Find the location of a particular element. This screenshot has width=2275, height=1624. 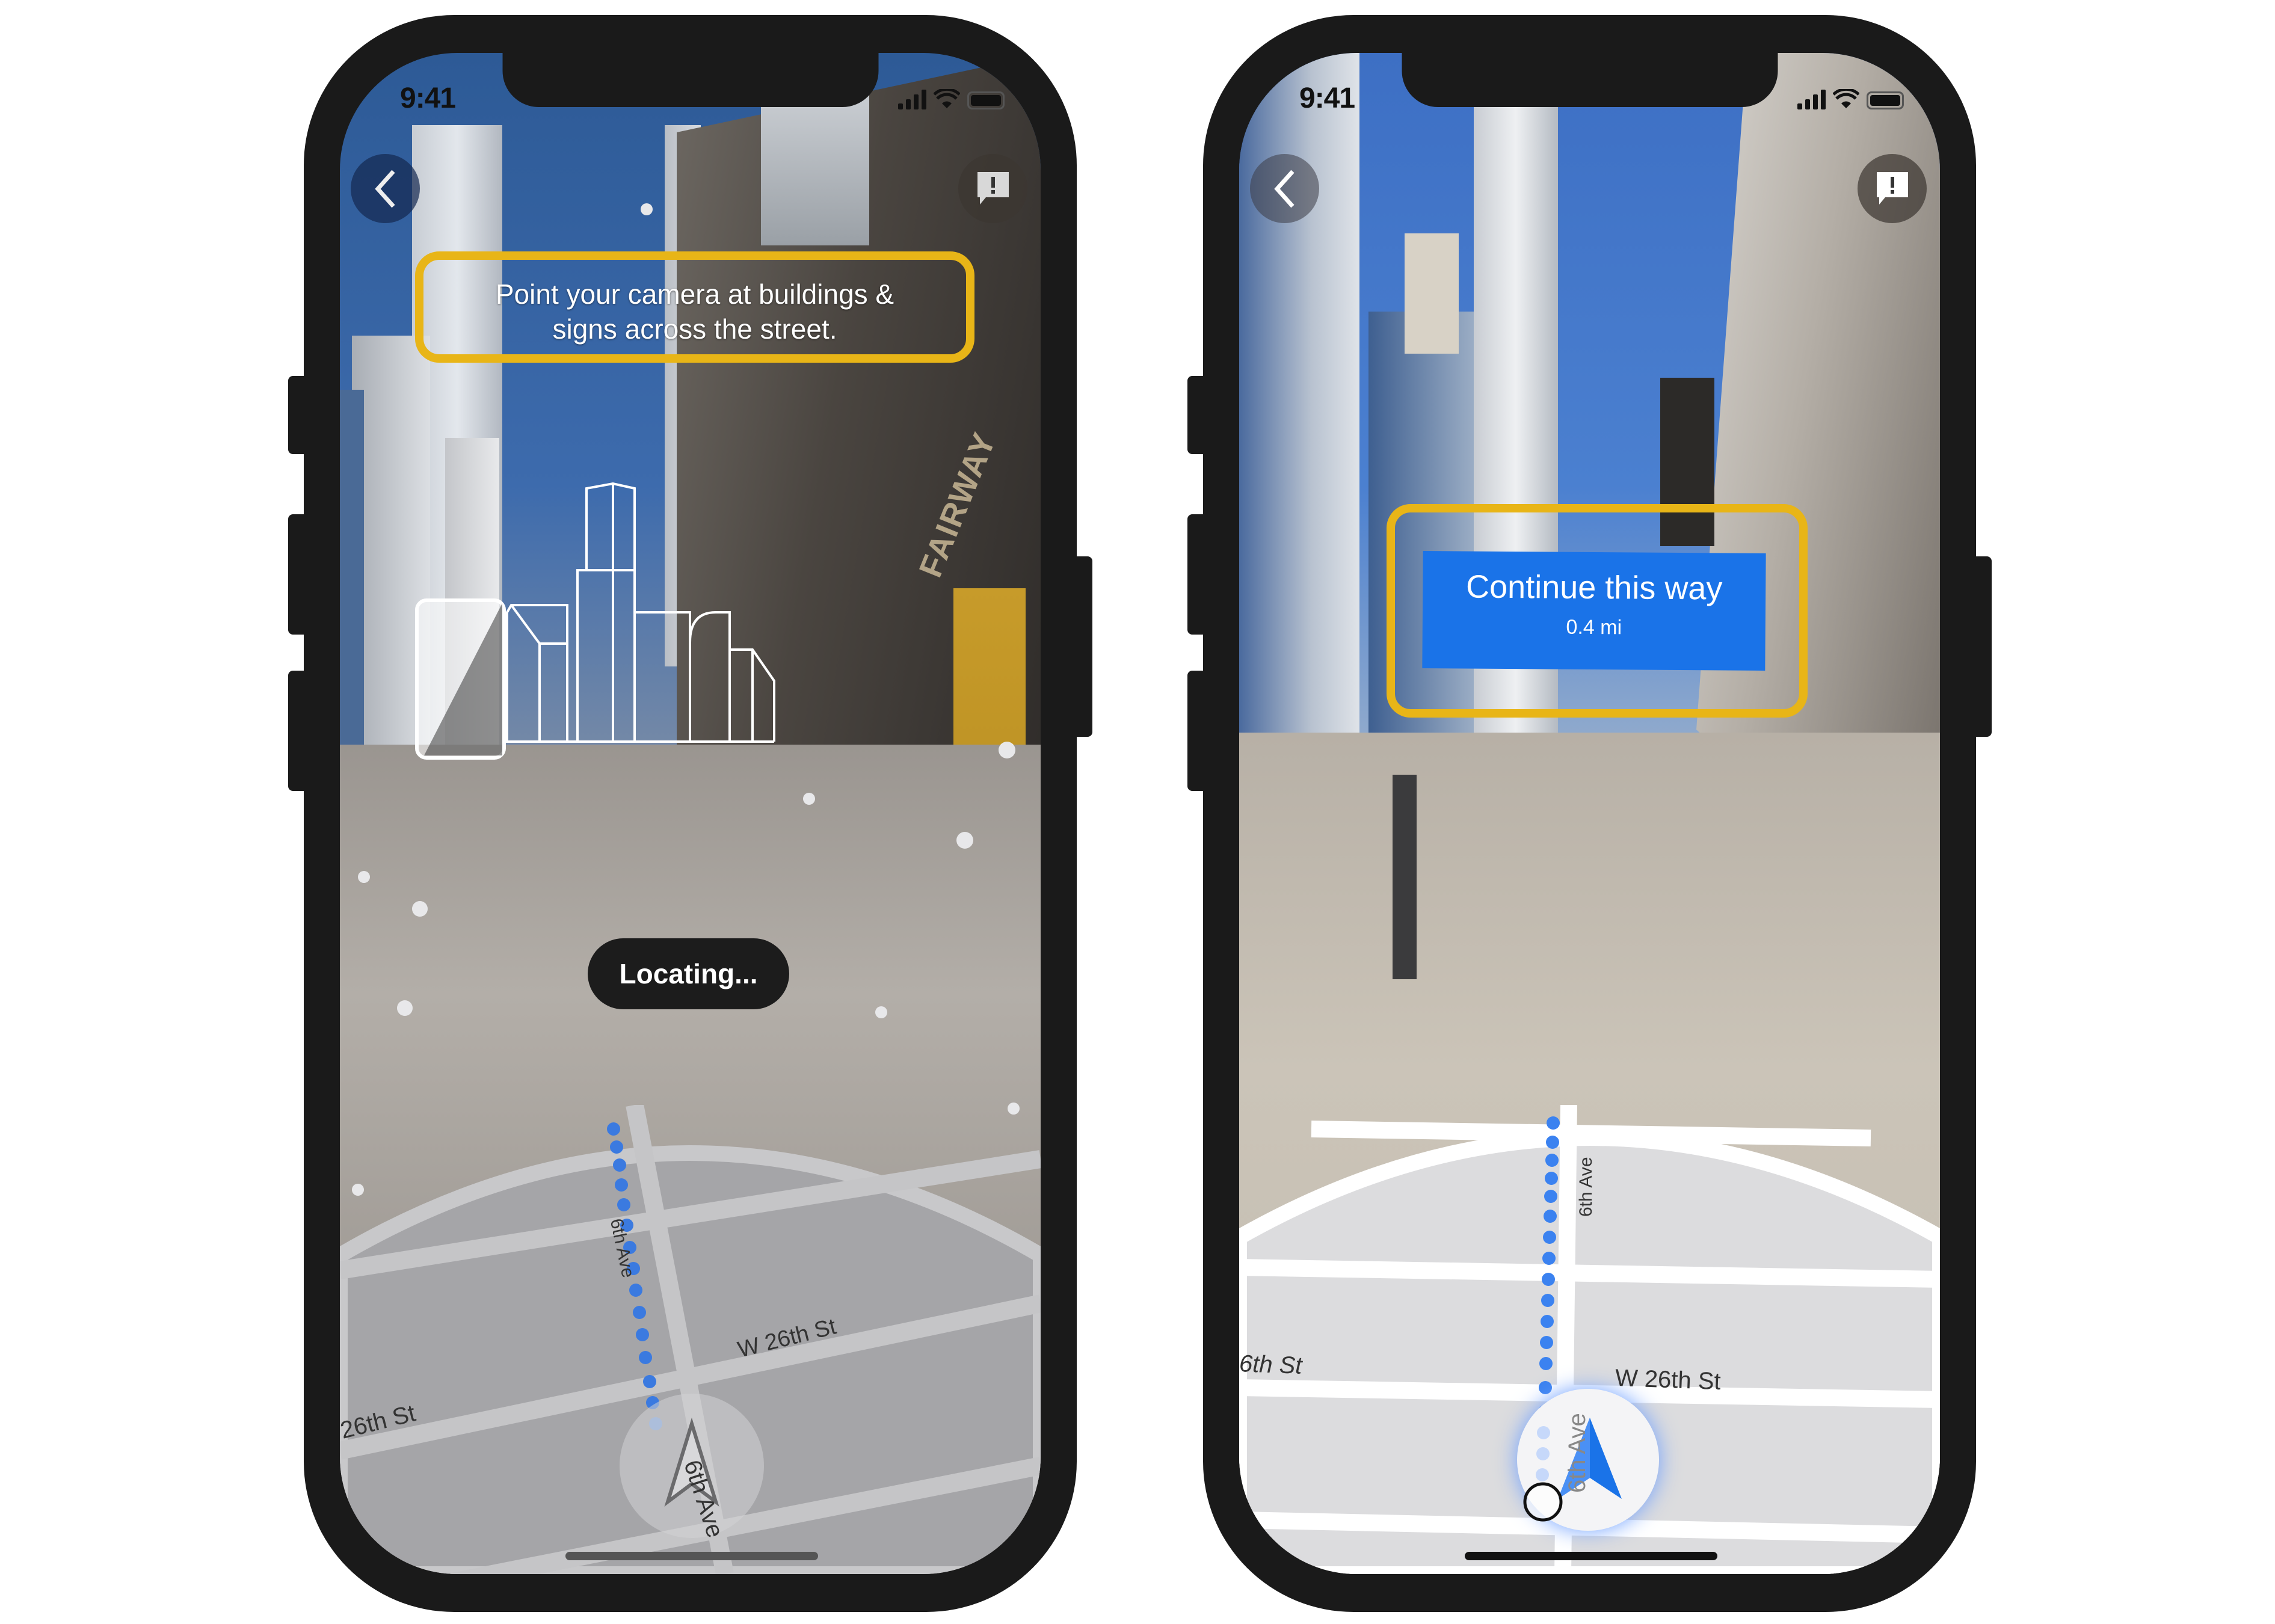

outline-tower is located at coordinates (606, 655).